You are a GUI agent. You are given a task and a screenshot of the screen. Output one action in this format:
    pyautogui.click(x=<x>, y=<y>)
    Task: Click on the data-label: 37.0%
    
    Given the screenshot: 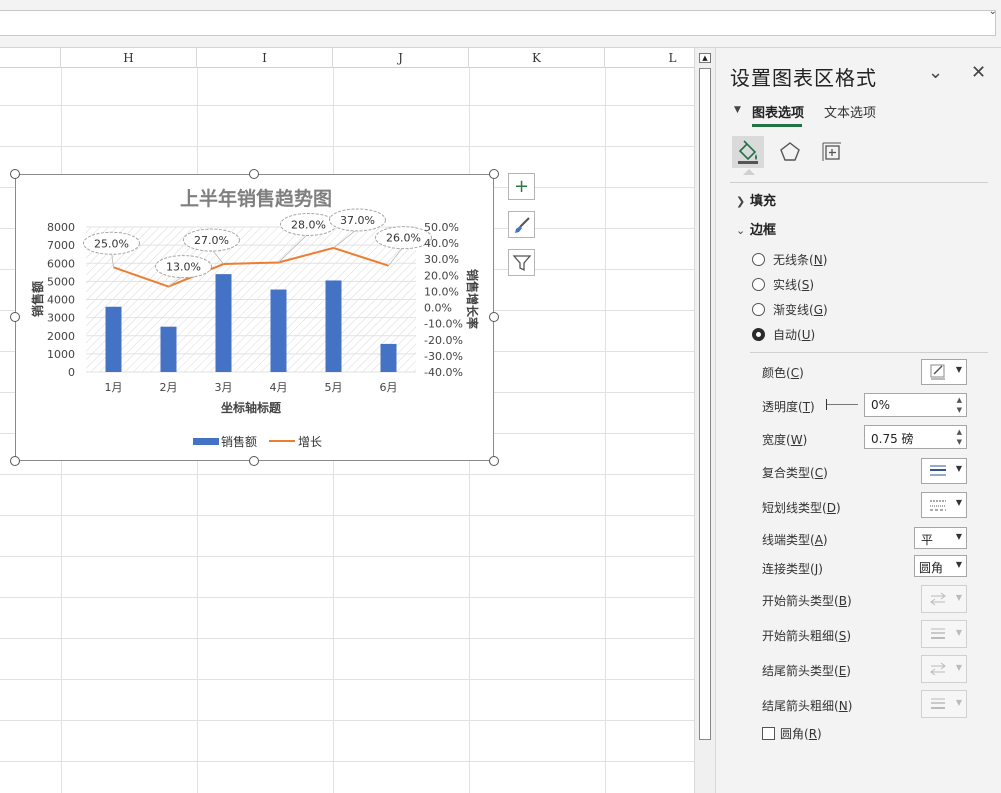 What is the action you would take?
    pyautogui.click(x=357, y=220)
    